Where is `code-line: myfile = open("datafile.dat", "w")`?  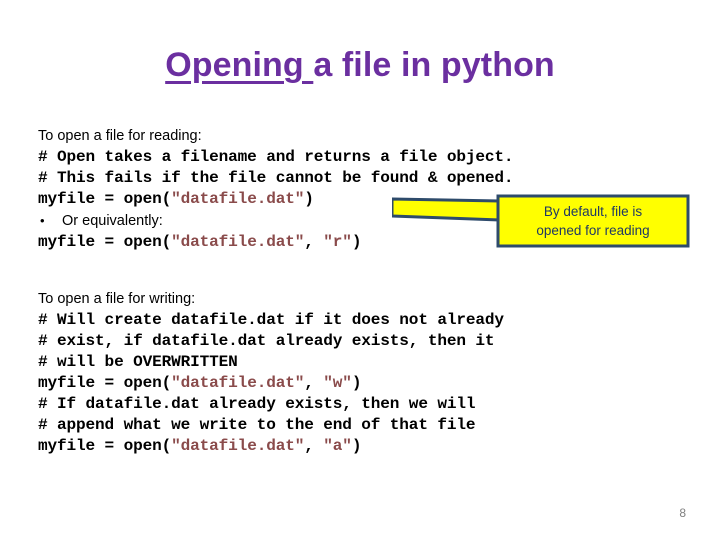
code-line: myfile = open("datafile.dat", "w") is located at coordinates (363, 383).